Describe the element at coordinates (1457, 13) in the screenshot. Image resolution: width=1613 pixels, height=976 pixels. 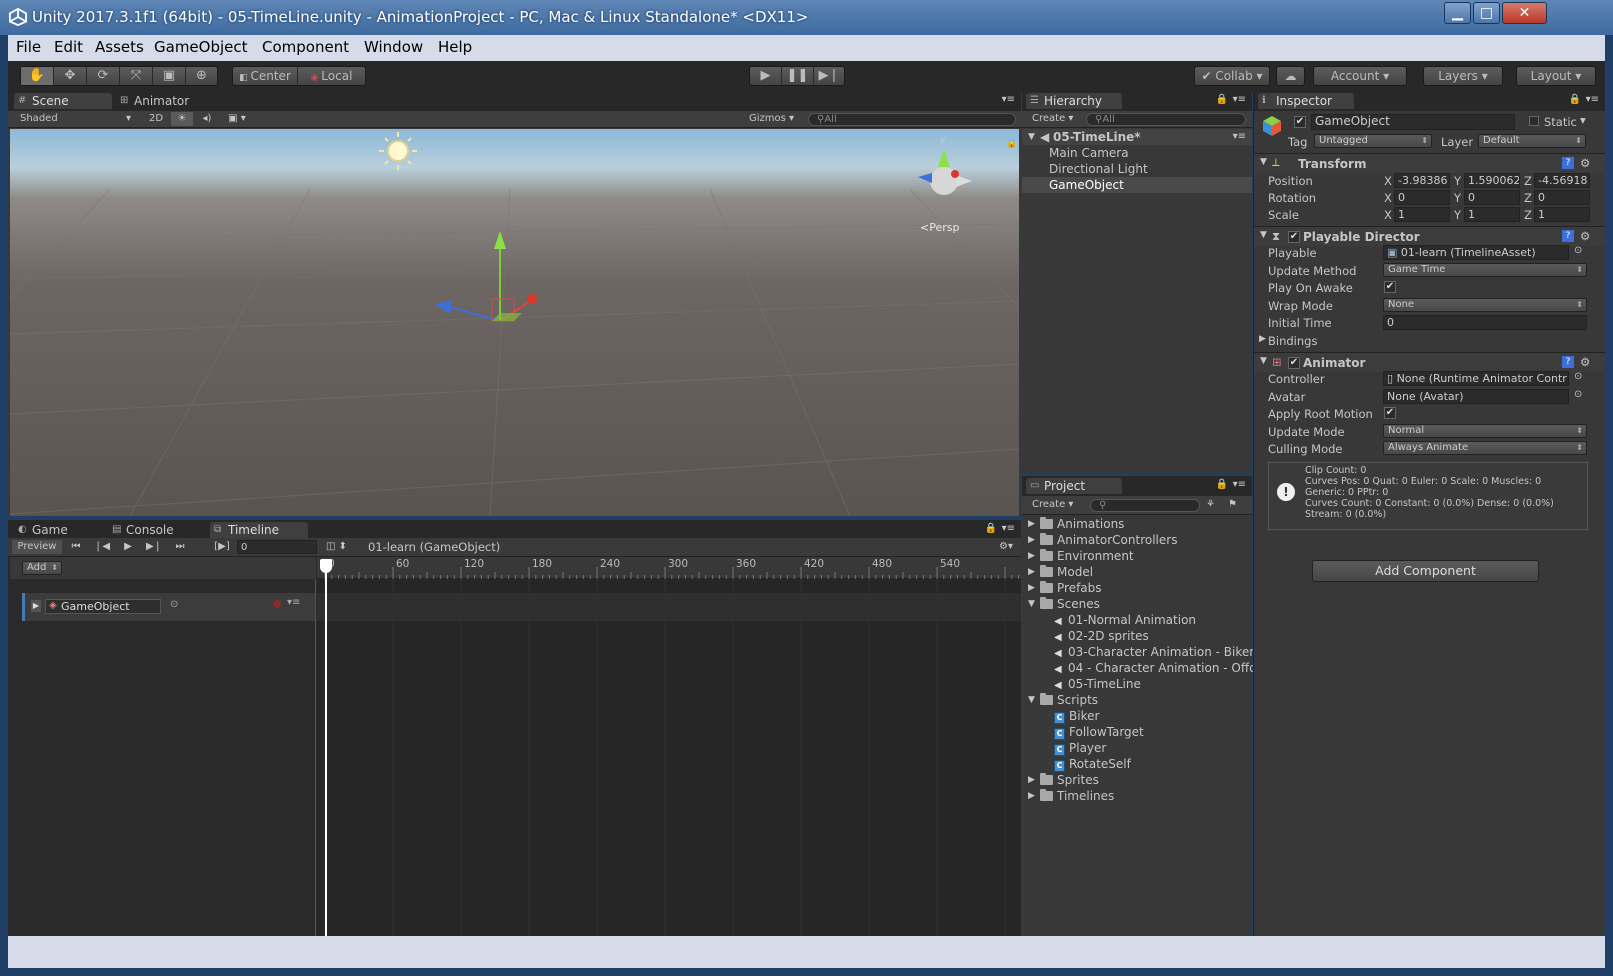
I see `minimize-button: ▁` at that location.